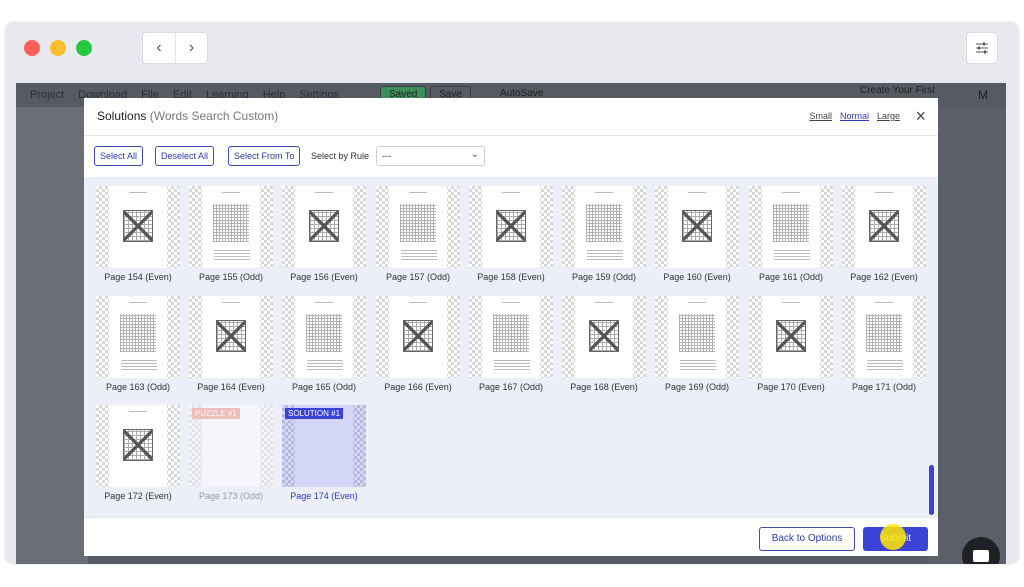  What do you see at coordinates (820, 116) in the screenshot?
I see `size-small-link: Small` at bounding box center [820, 116].